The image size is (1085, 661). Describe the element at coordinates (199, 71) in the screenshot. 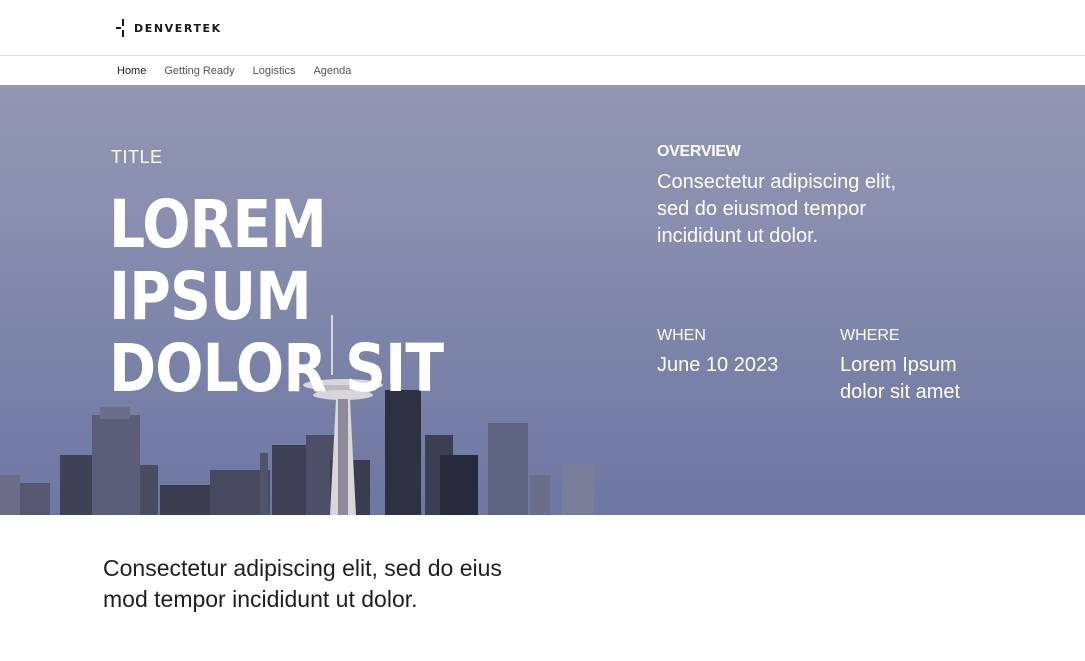

I see `nav-item-getting-ready: Getting Ready` at that location.